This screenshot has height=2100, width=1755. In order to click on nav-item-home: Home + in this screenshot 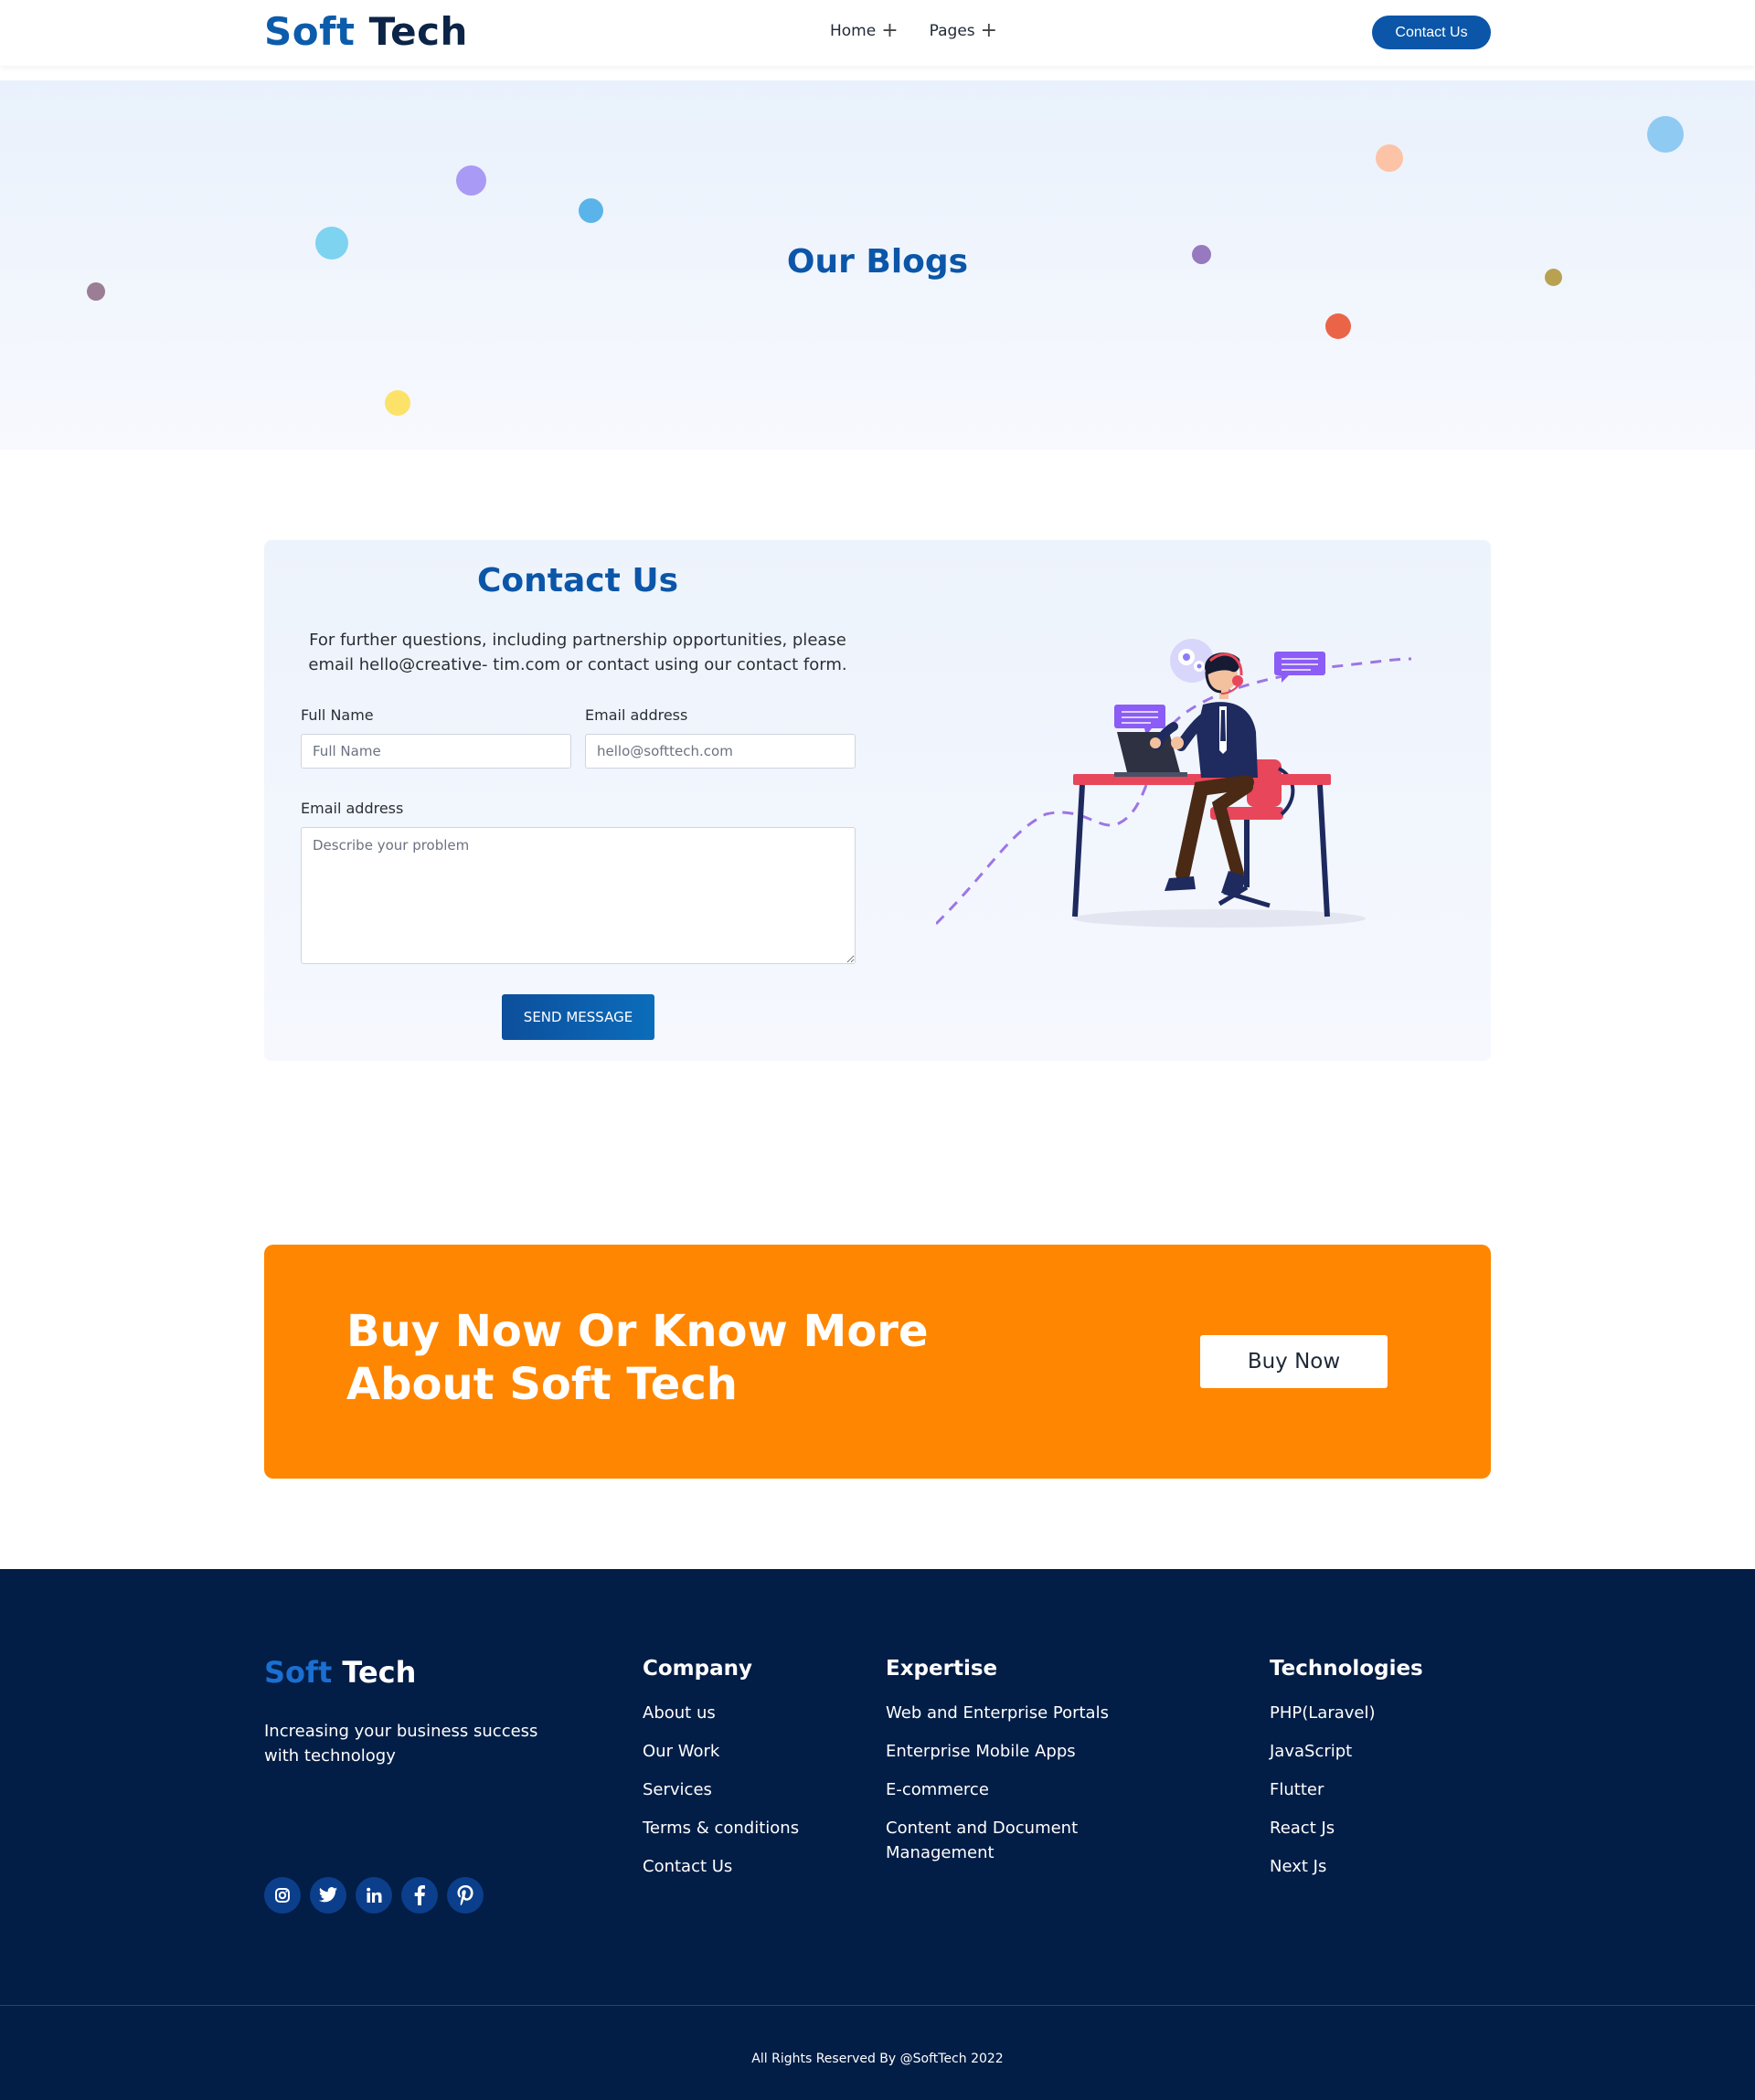, I will do `click(864, 31)`.